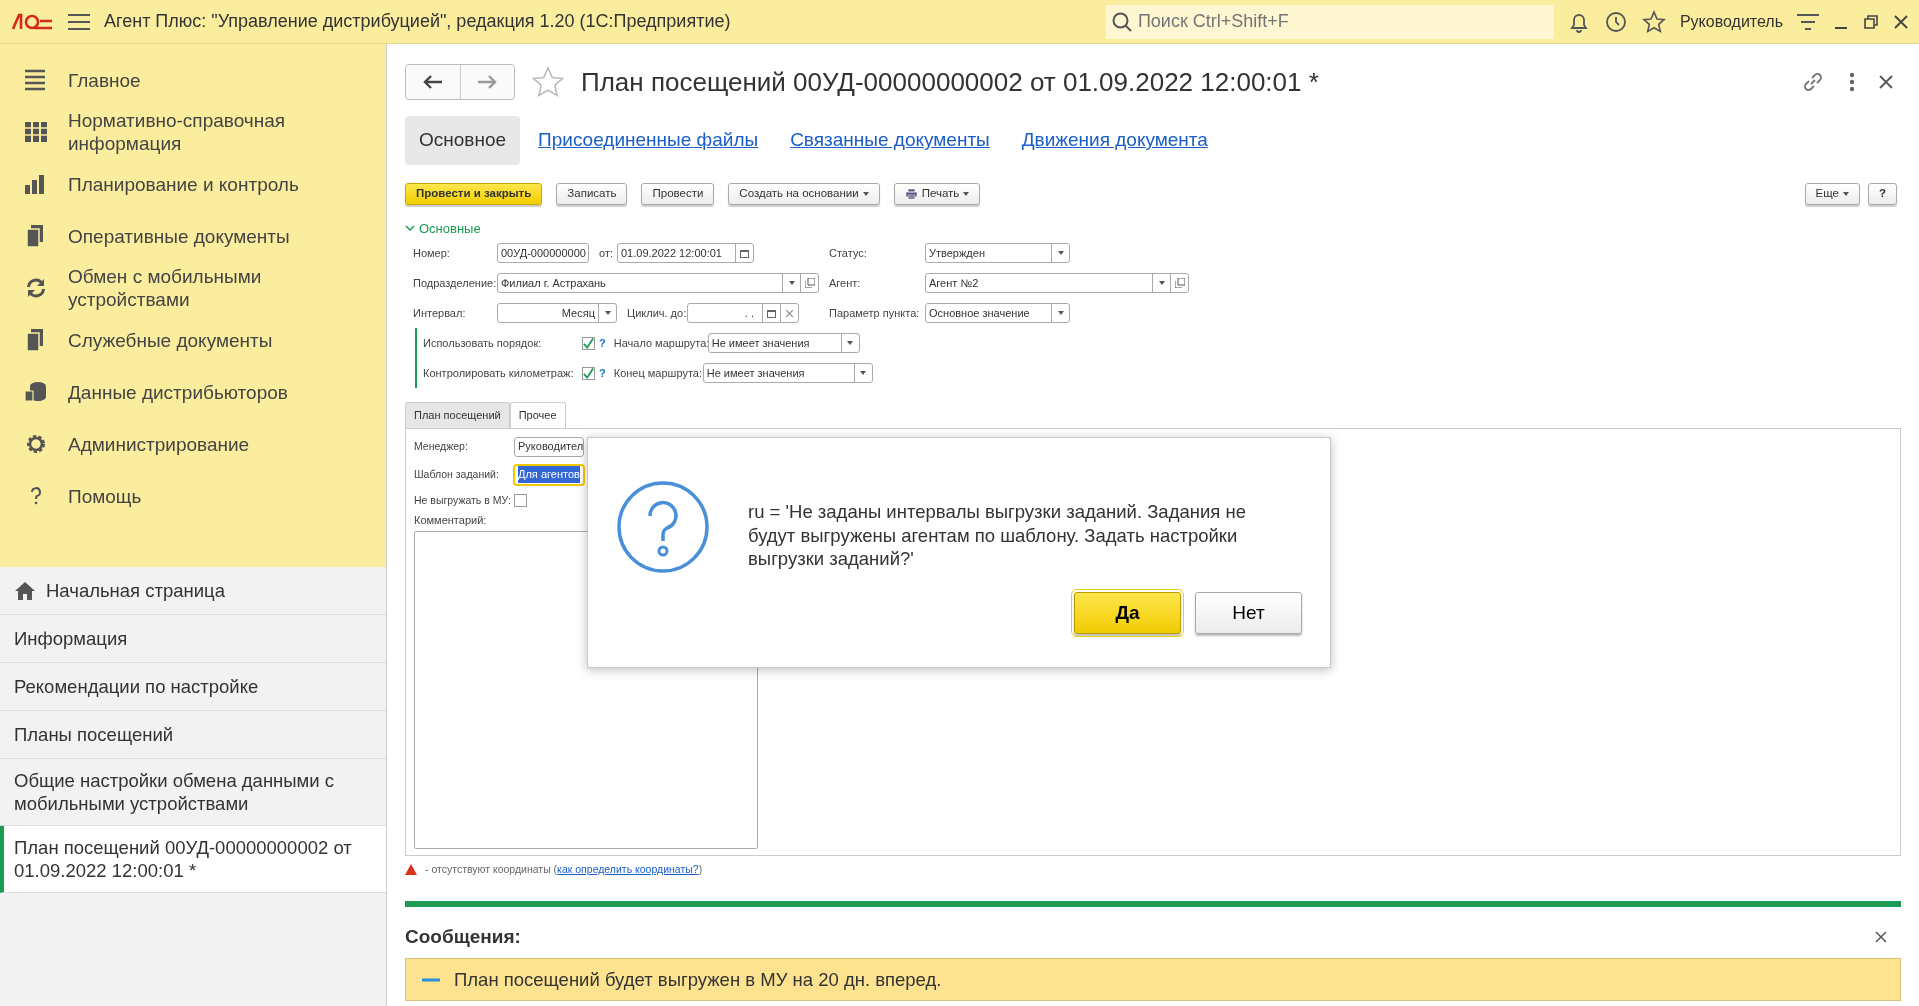  Describe the element at coordinates (549, 446) in the screenshot. I see `input-field: Руководител` at that location.